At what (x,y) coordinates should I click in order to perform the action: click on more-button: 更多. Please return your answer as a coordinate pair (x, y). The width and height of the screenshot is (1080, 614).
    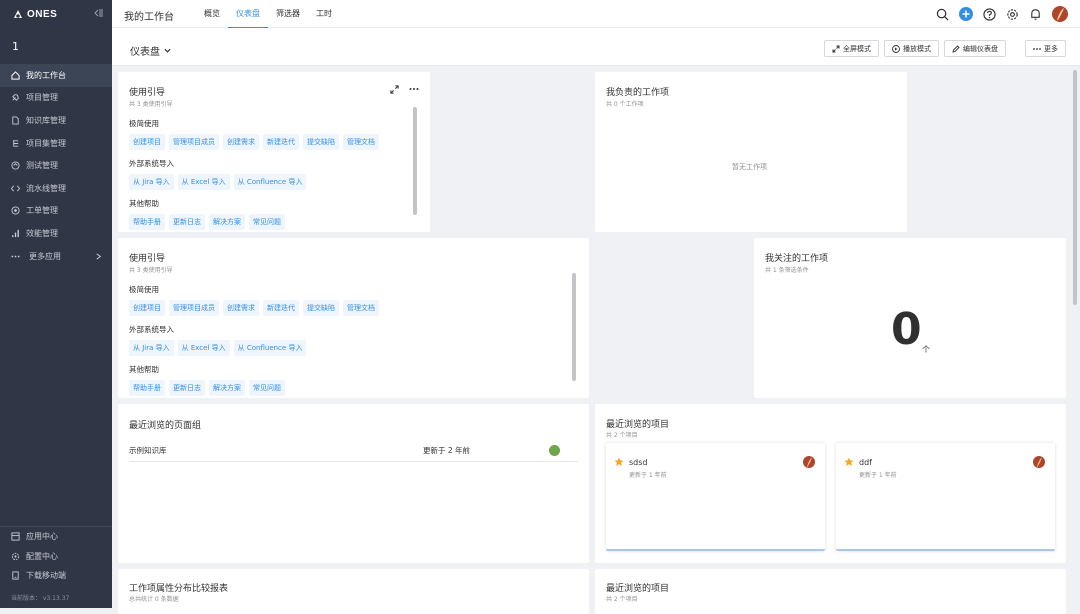
    Looking at the image, I should click on (1045, 48).